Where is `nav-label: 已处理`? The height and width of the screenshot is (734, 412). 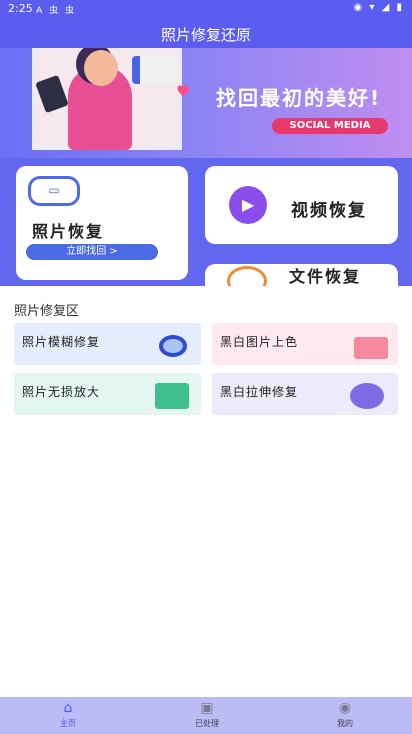 nav-label: 已处理 is located at coordinates (207, 723).